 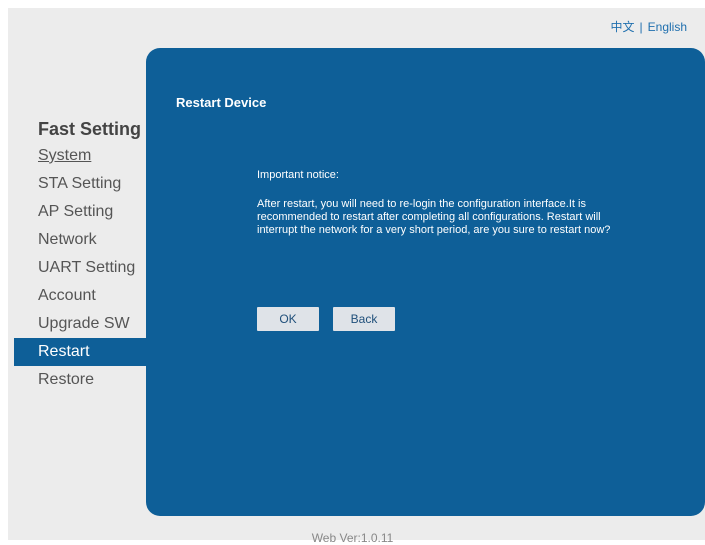 I want to click on ok-button: OK, so click(x=288, y=319).